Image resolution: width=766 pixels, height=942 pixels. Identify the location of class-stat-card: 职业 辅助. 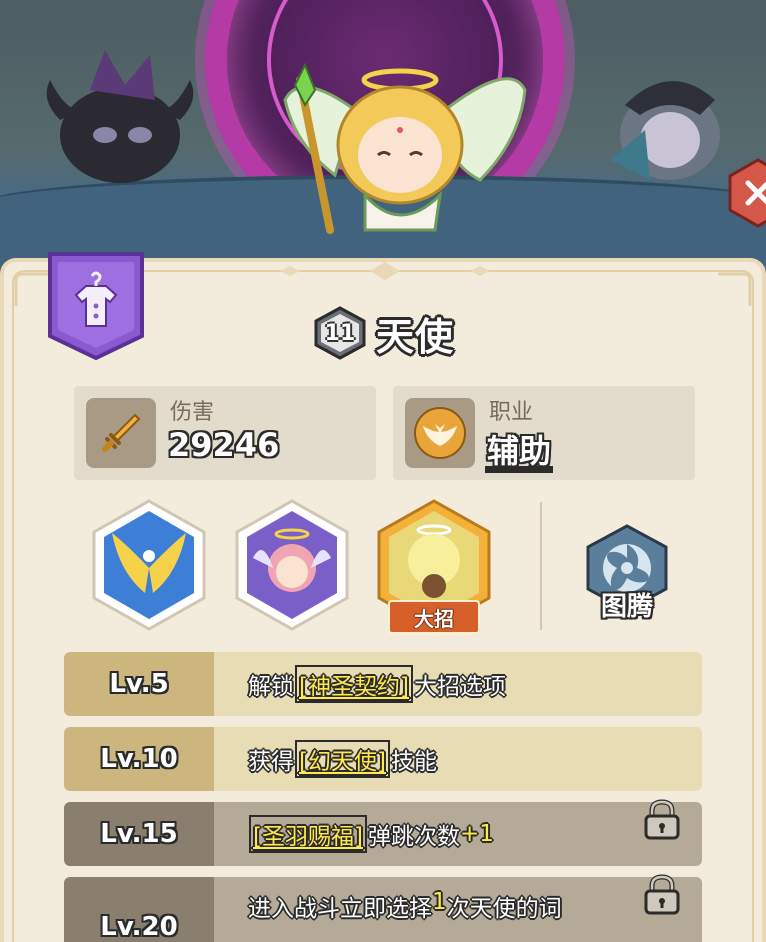
(544, 433).